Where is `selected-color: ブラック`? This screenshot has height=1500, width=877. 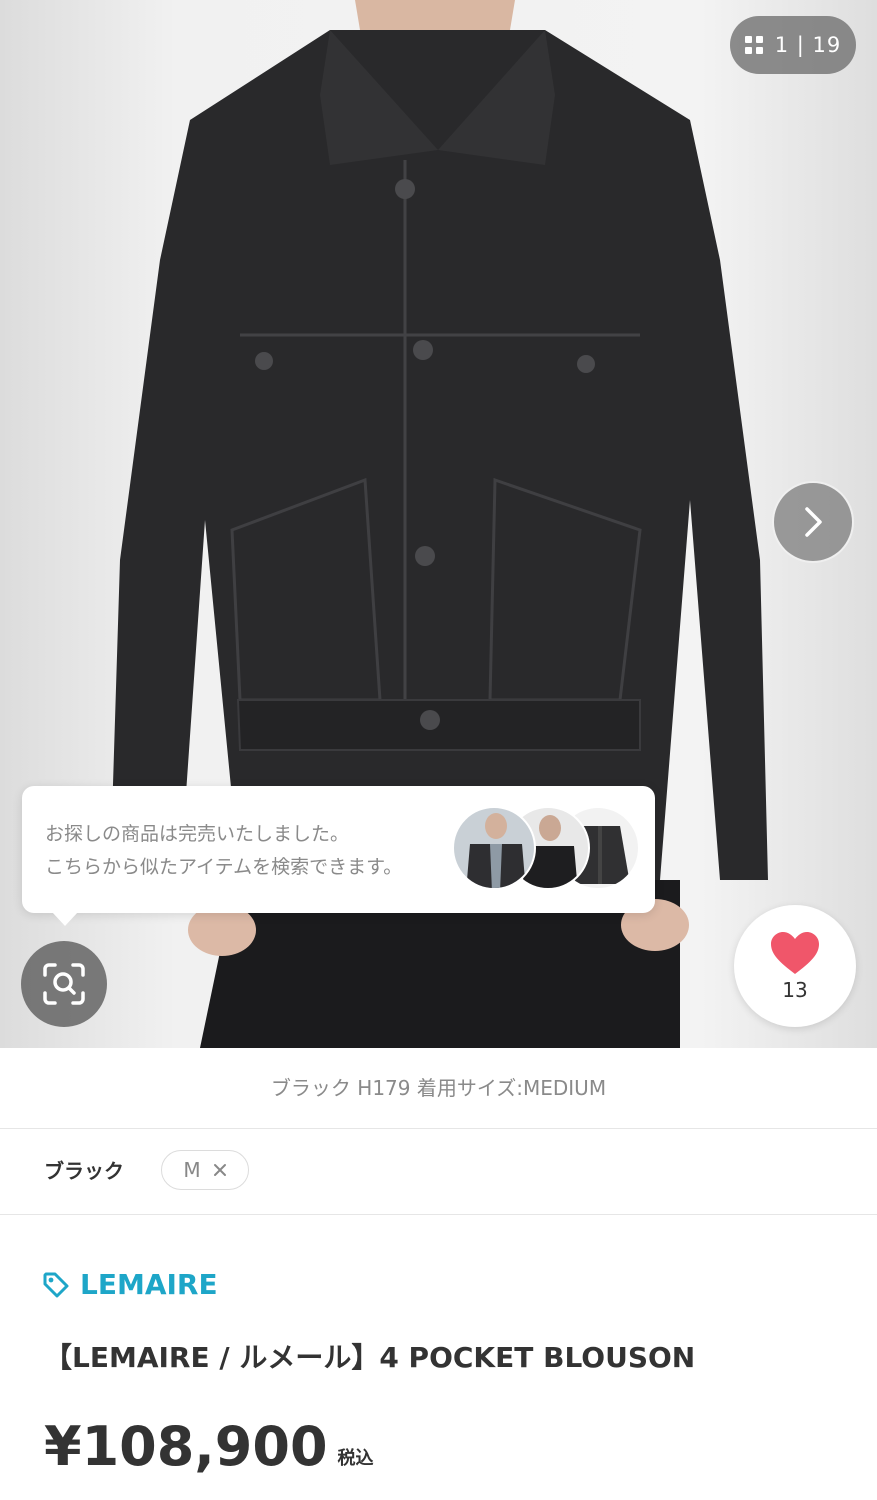 selected-color: ブラック is located at coordinates (84, 1171).